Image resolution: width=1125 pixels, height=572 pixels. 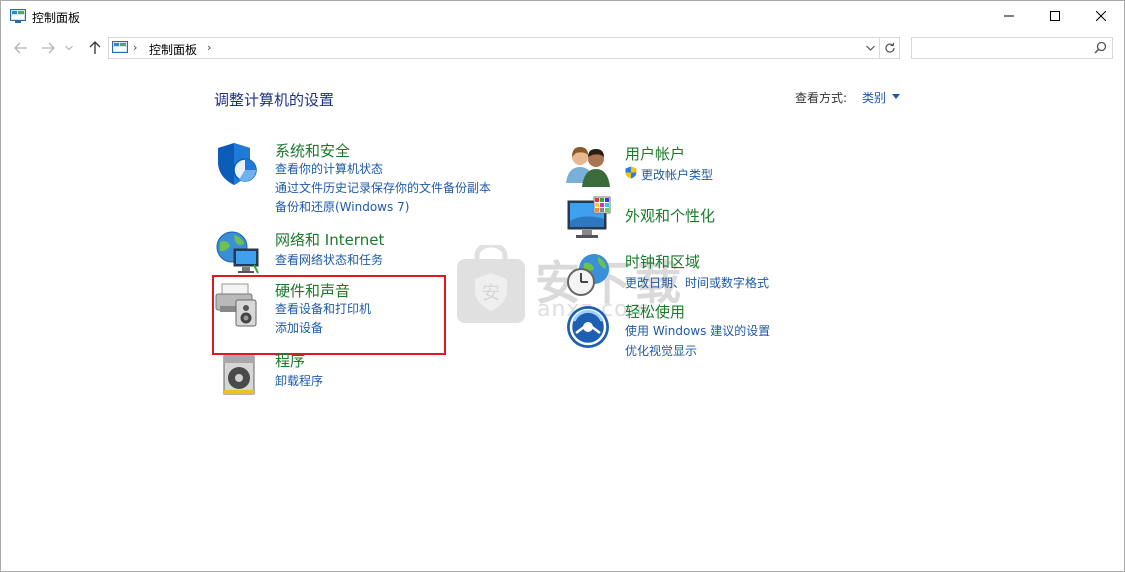 I want to click on back-button, so click(x=21, y=48).